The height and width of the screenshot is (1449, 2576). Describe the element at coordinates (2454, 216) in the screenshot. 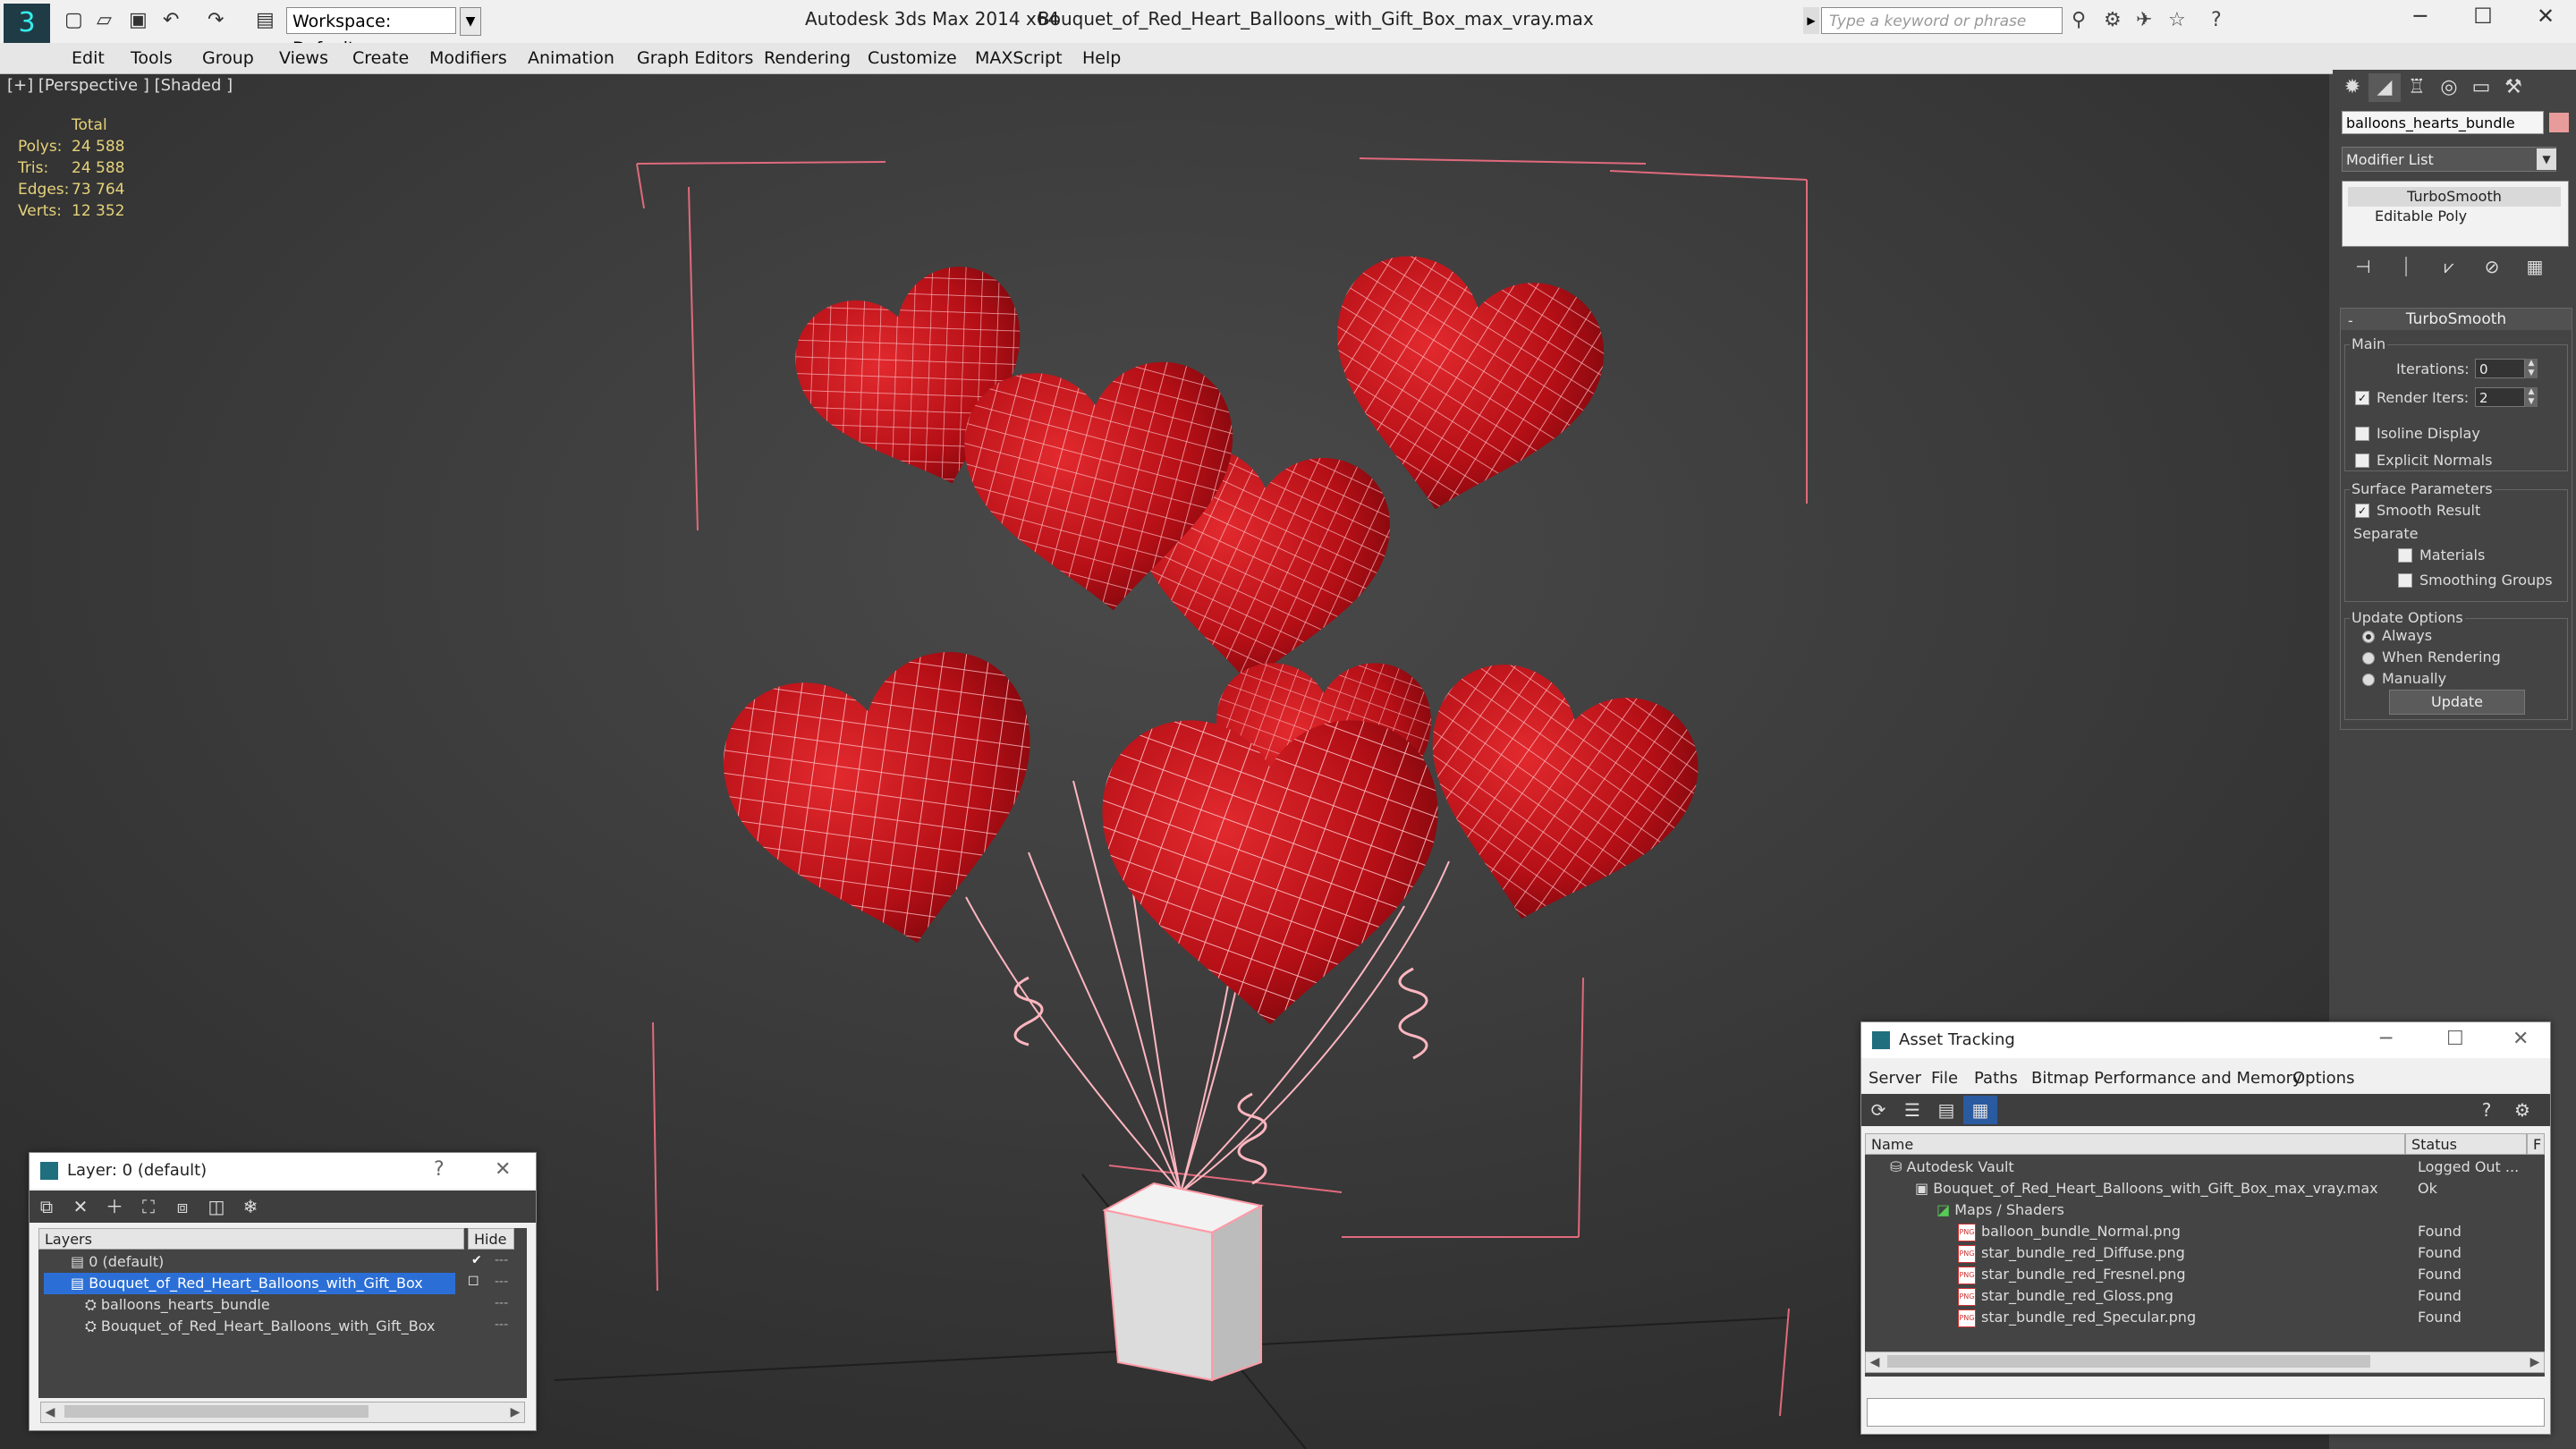

I see `stack-item-editable-poly: Editable Poly` at that location.